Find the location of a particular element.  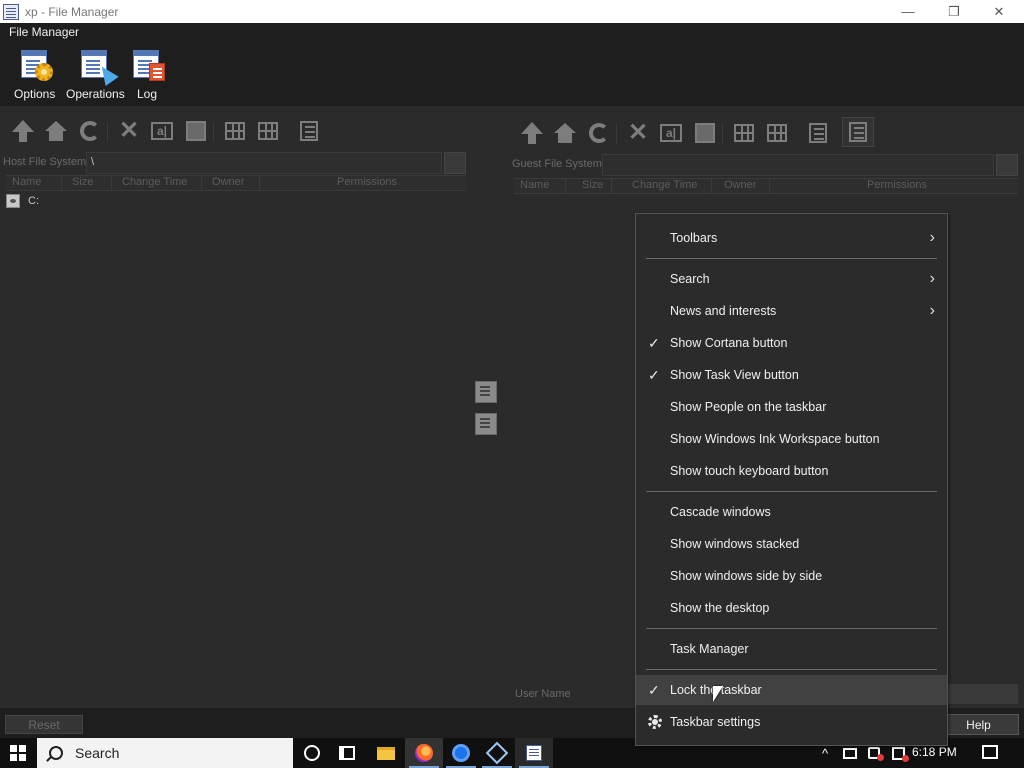

file-row-c-drive: C: is located at coordinates (22, 201).